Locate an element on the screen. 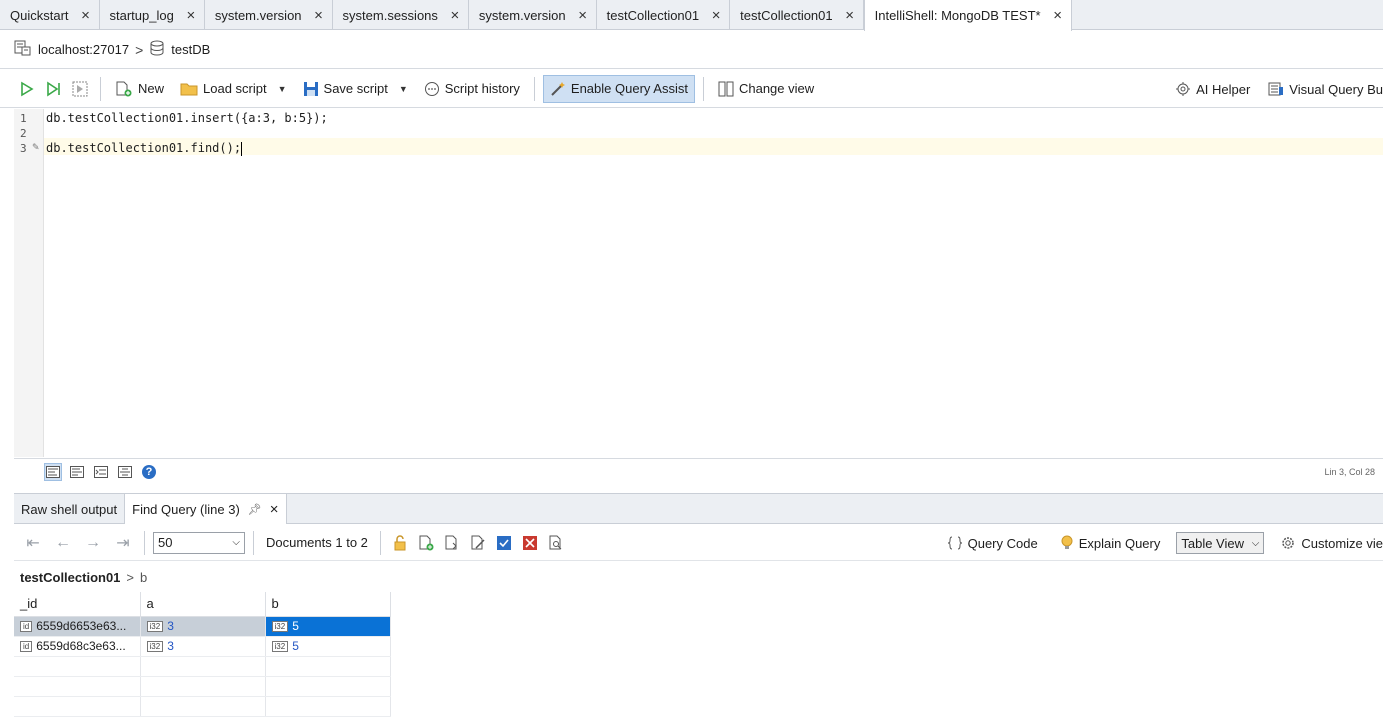  play-icon is located at coordinates (27, 88).